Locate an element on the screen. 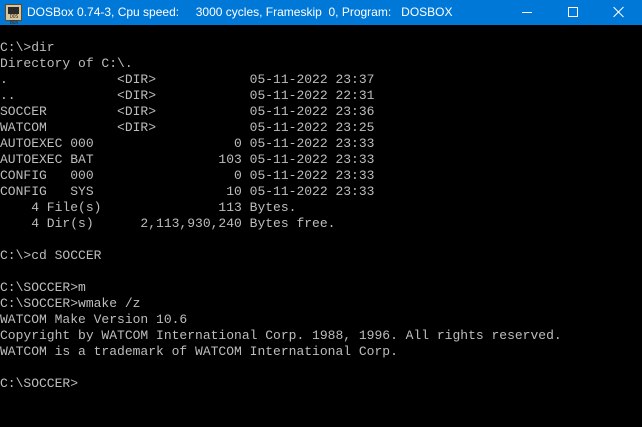  console-line: WATCOM Make Version 10.6 is located at coordinates (94, 319).